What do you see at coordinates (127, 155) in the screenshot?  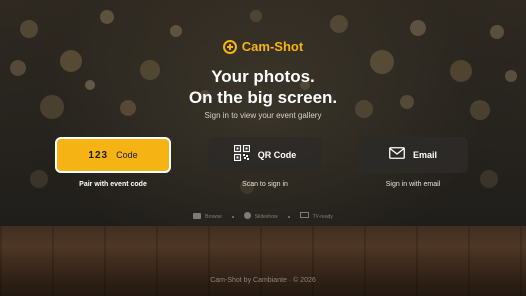 I see `code-button-label: Code` at bounding box center [127, 155].